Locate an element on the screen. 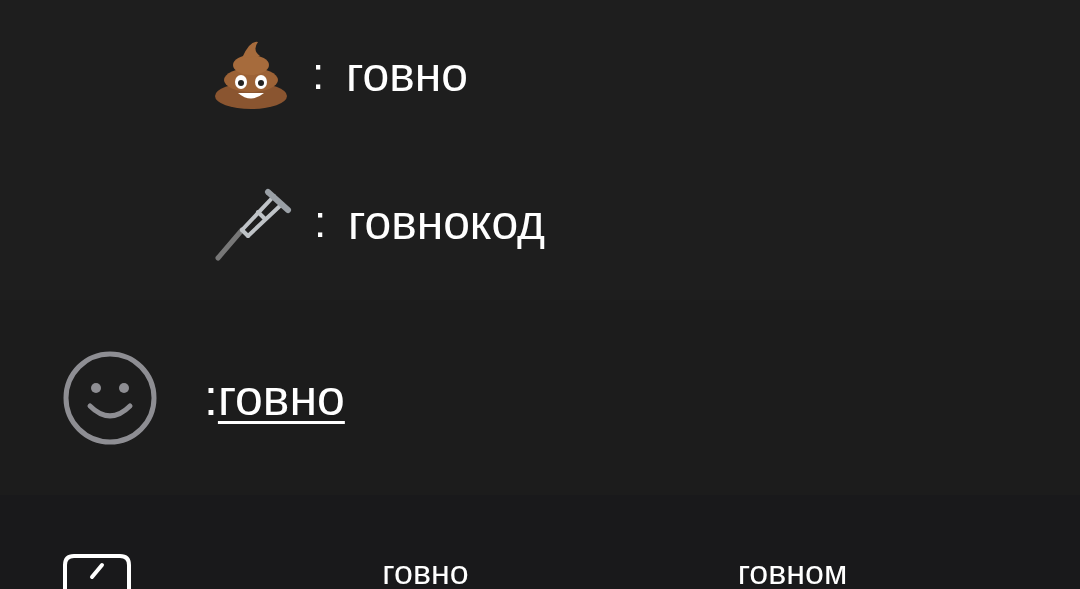 This screenshot has width=1080, height=589. suggestion-label: говно is located at coordinates (407, 74).